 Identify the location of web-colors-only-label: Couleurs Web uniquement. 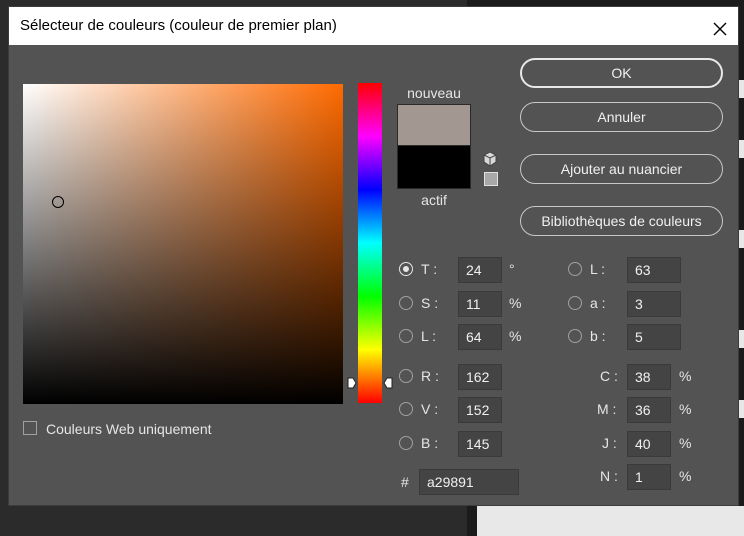
(129, 429).